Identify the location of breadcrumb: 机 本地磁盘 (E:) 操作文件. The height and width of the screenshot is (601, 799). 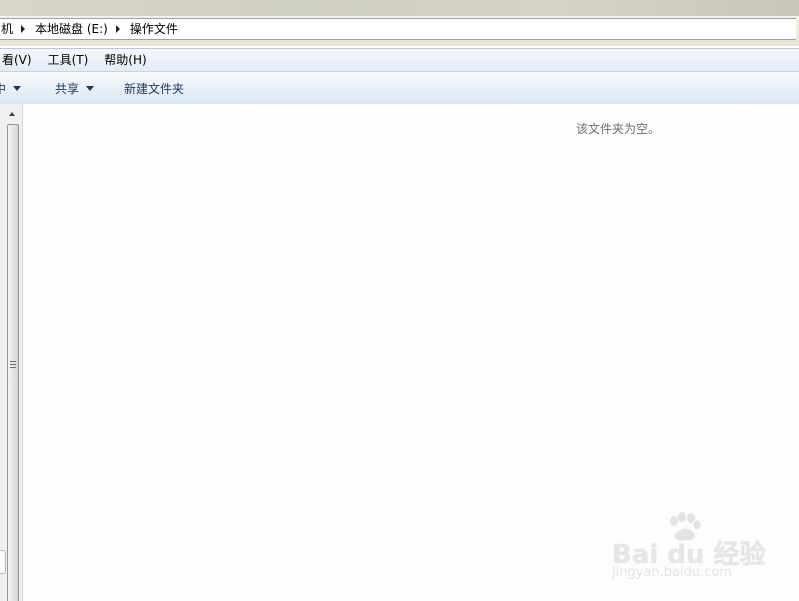
(398, 29).